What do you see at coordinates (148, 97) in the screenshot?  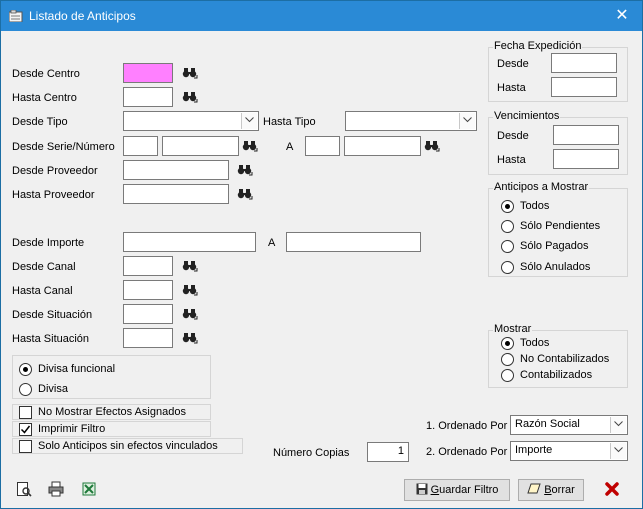 I see `hasta-centro-input` at bounding box center [148, 97].